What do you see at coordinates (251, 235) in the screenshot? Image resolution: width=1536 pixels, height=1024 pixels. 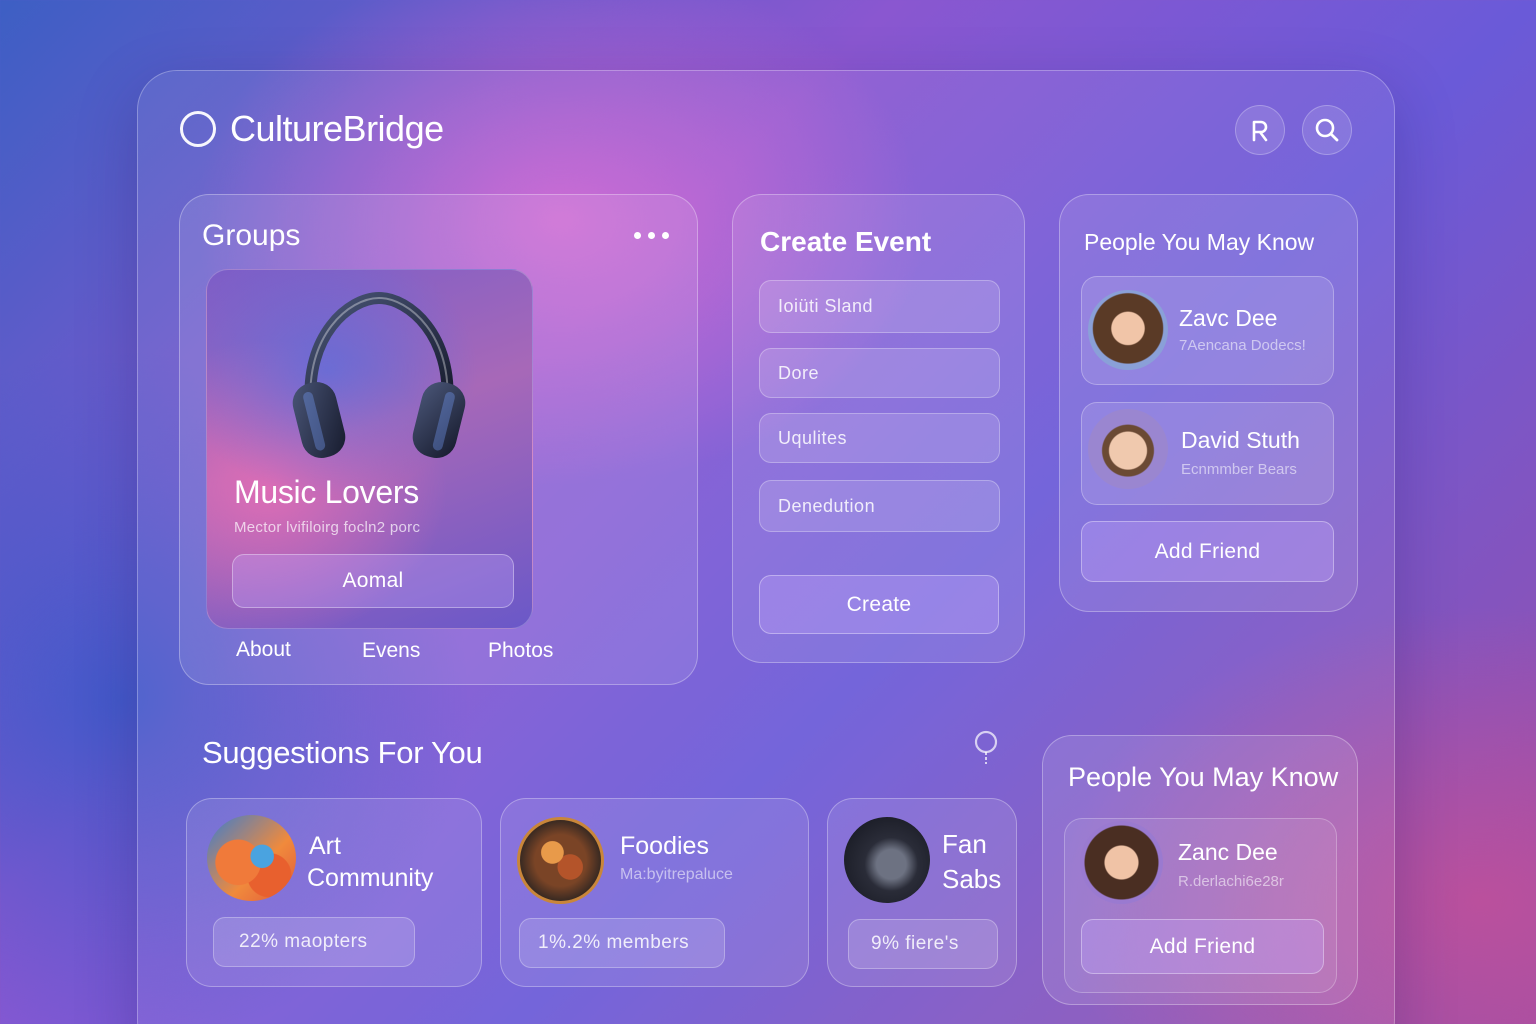 I see `groups-title: Groups` at bounding box center [251, 235].